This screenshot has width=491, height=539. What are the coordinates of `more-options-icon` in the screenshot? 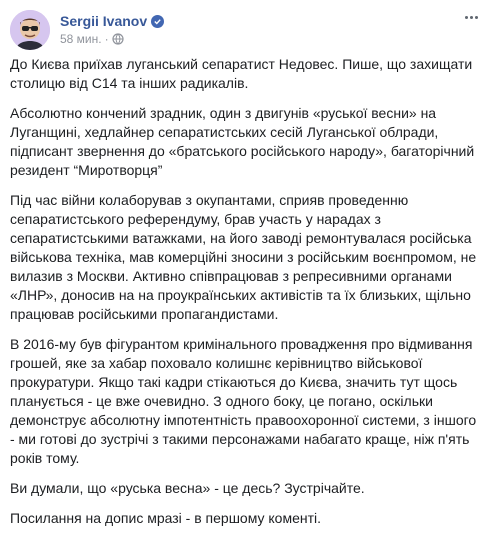 It's located at (471, 17).